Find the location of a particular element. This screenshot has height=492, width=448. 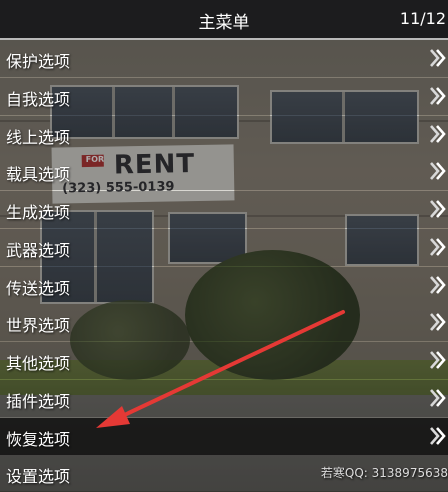

menu-item: 世界选项 is located at coordinates (224, 323).